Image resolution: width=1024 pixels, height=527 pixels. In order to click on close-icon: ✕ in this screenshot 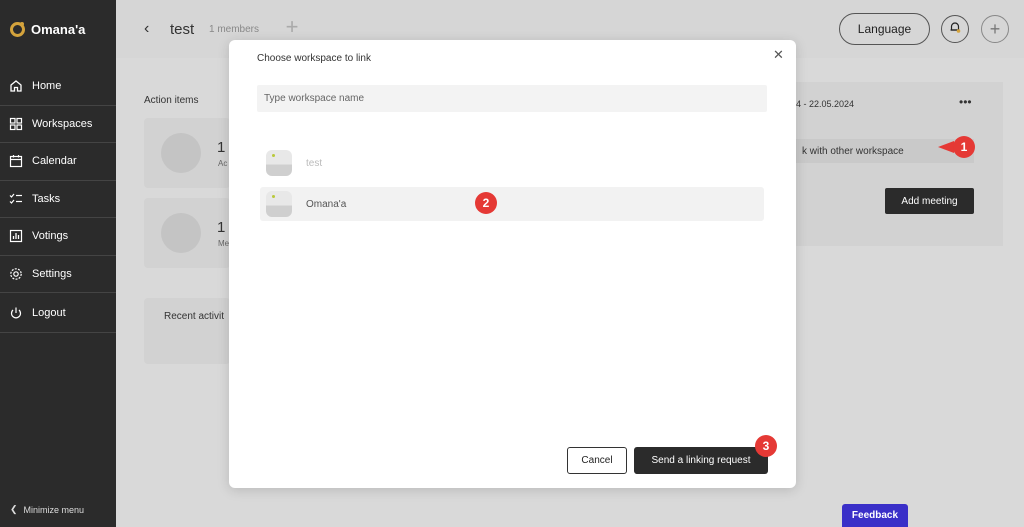, I will do `click(778, 55)`.